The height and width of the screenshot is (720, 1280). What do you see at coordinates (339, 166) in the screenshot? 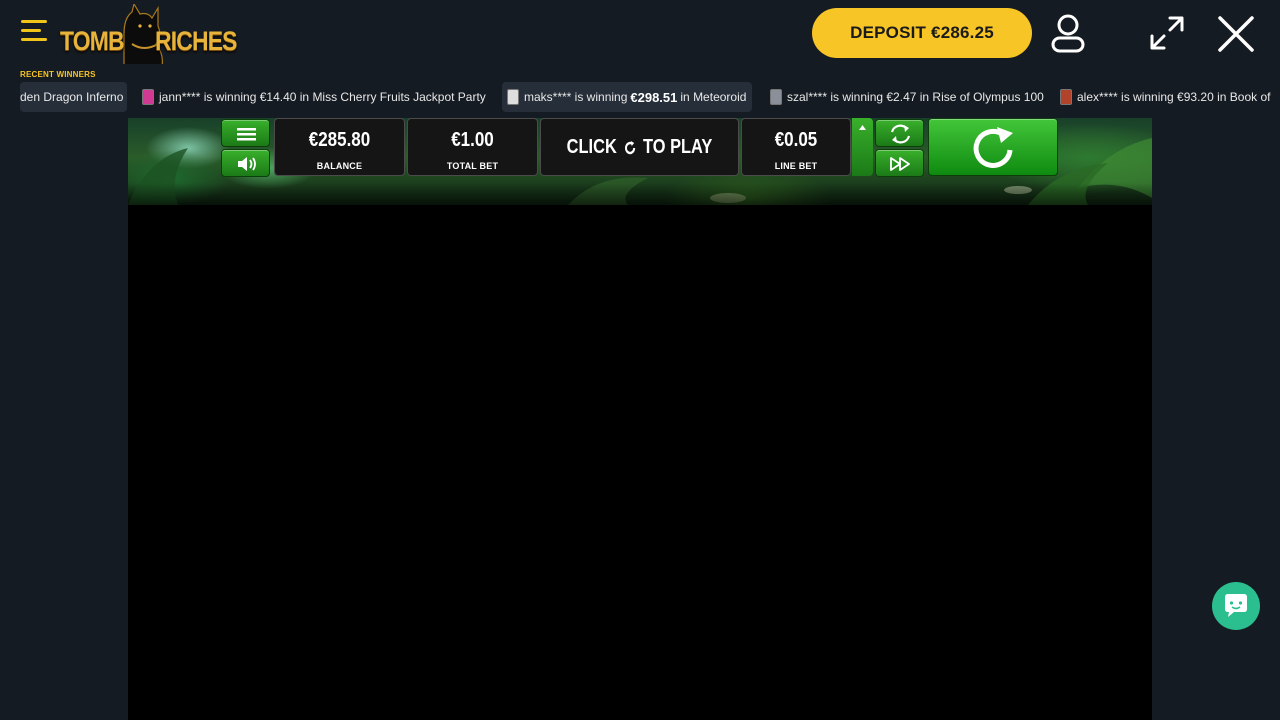
I see `balance-label: BALANCE` at bounding box center [339, 166].